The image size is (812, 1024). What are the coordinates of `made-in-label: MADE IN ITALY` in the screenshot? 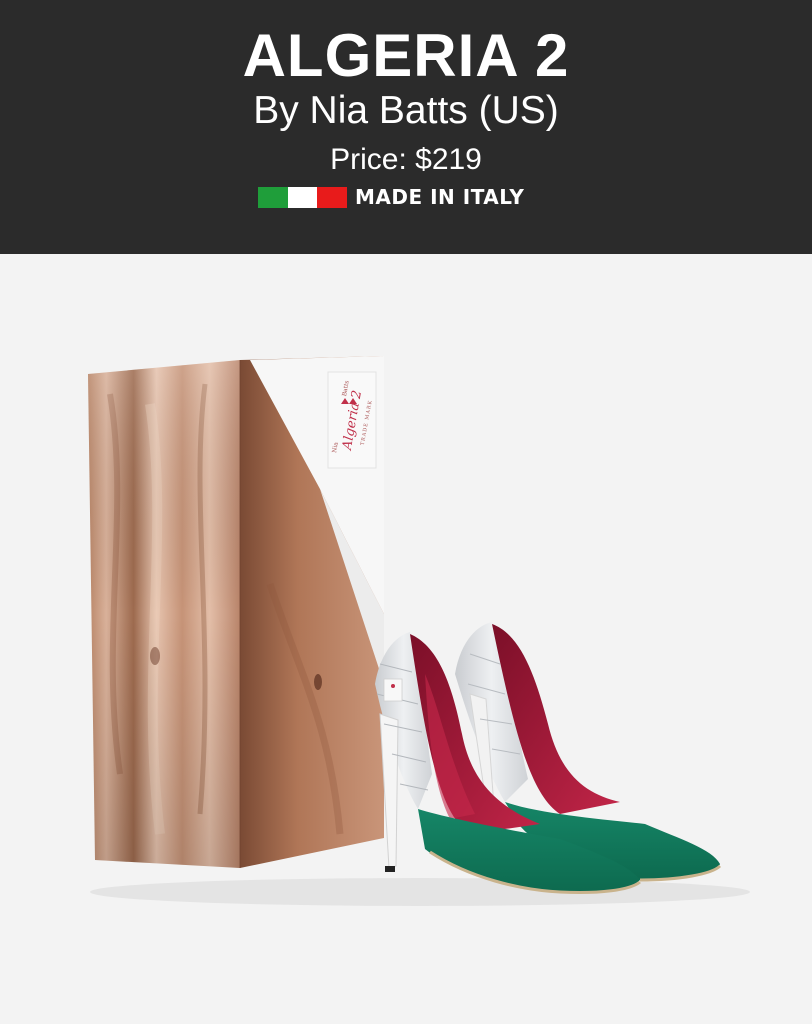 It's located at (440, 197).